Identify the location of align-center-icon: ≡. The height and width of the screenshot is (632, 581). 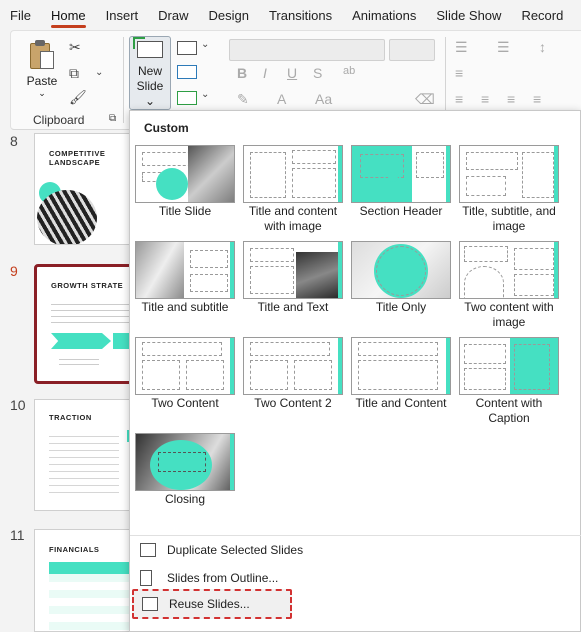
(485, 99).